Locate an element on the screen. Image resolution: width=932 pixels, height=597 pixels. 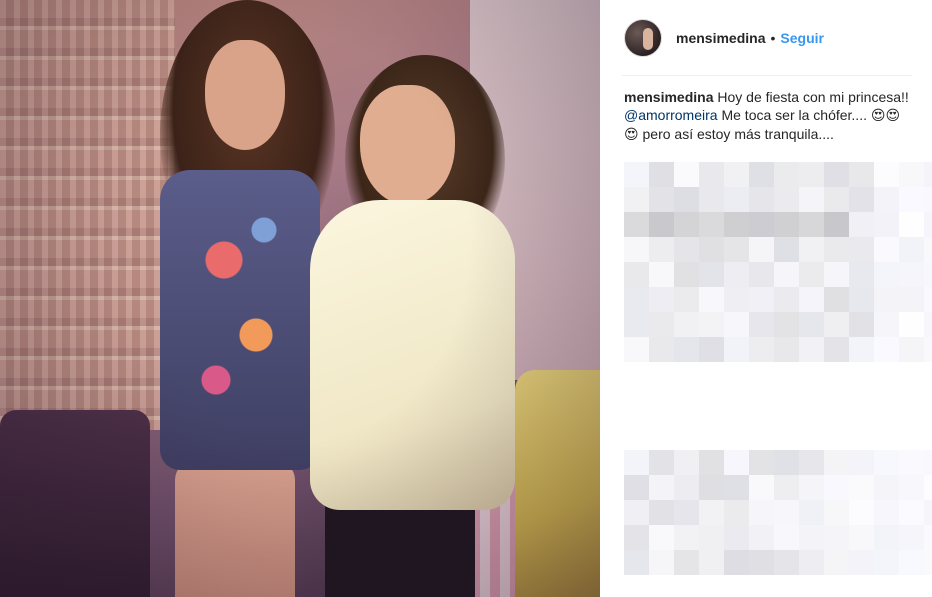
profile-avatar is located at coordinates (643, 38).